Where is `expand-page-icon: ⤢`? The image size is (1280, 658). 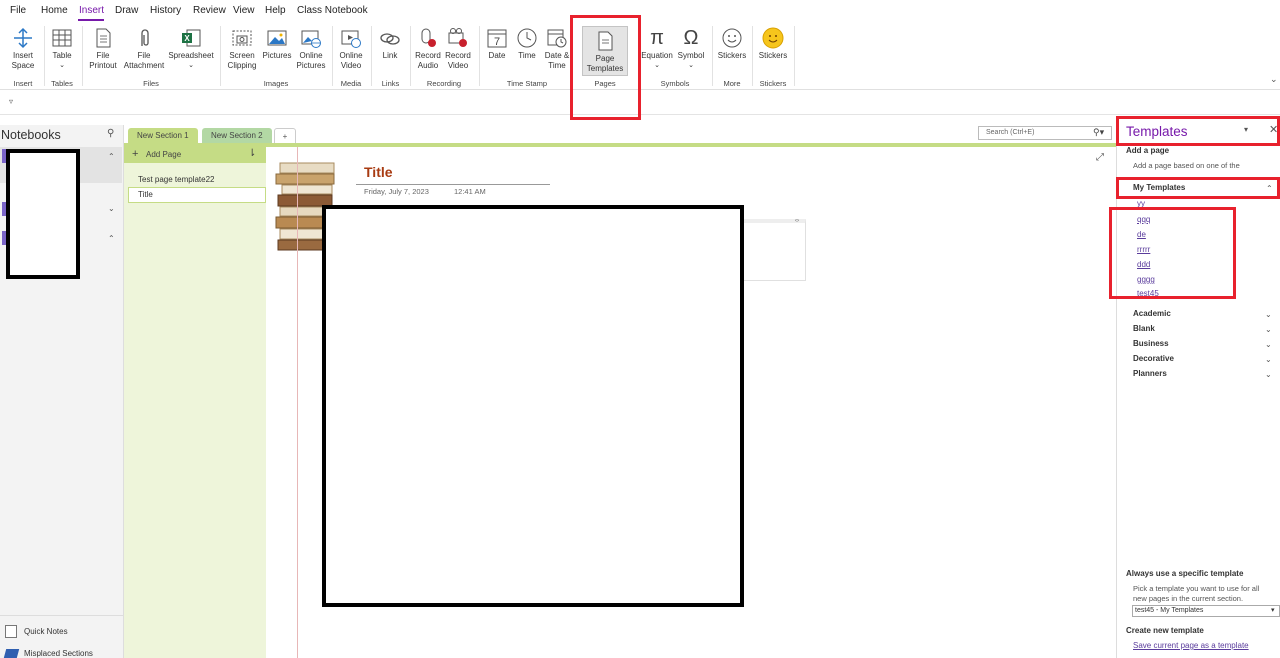 expand-page-icon: ⤢ is located at coordinates (1100, 157).